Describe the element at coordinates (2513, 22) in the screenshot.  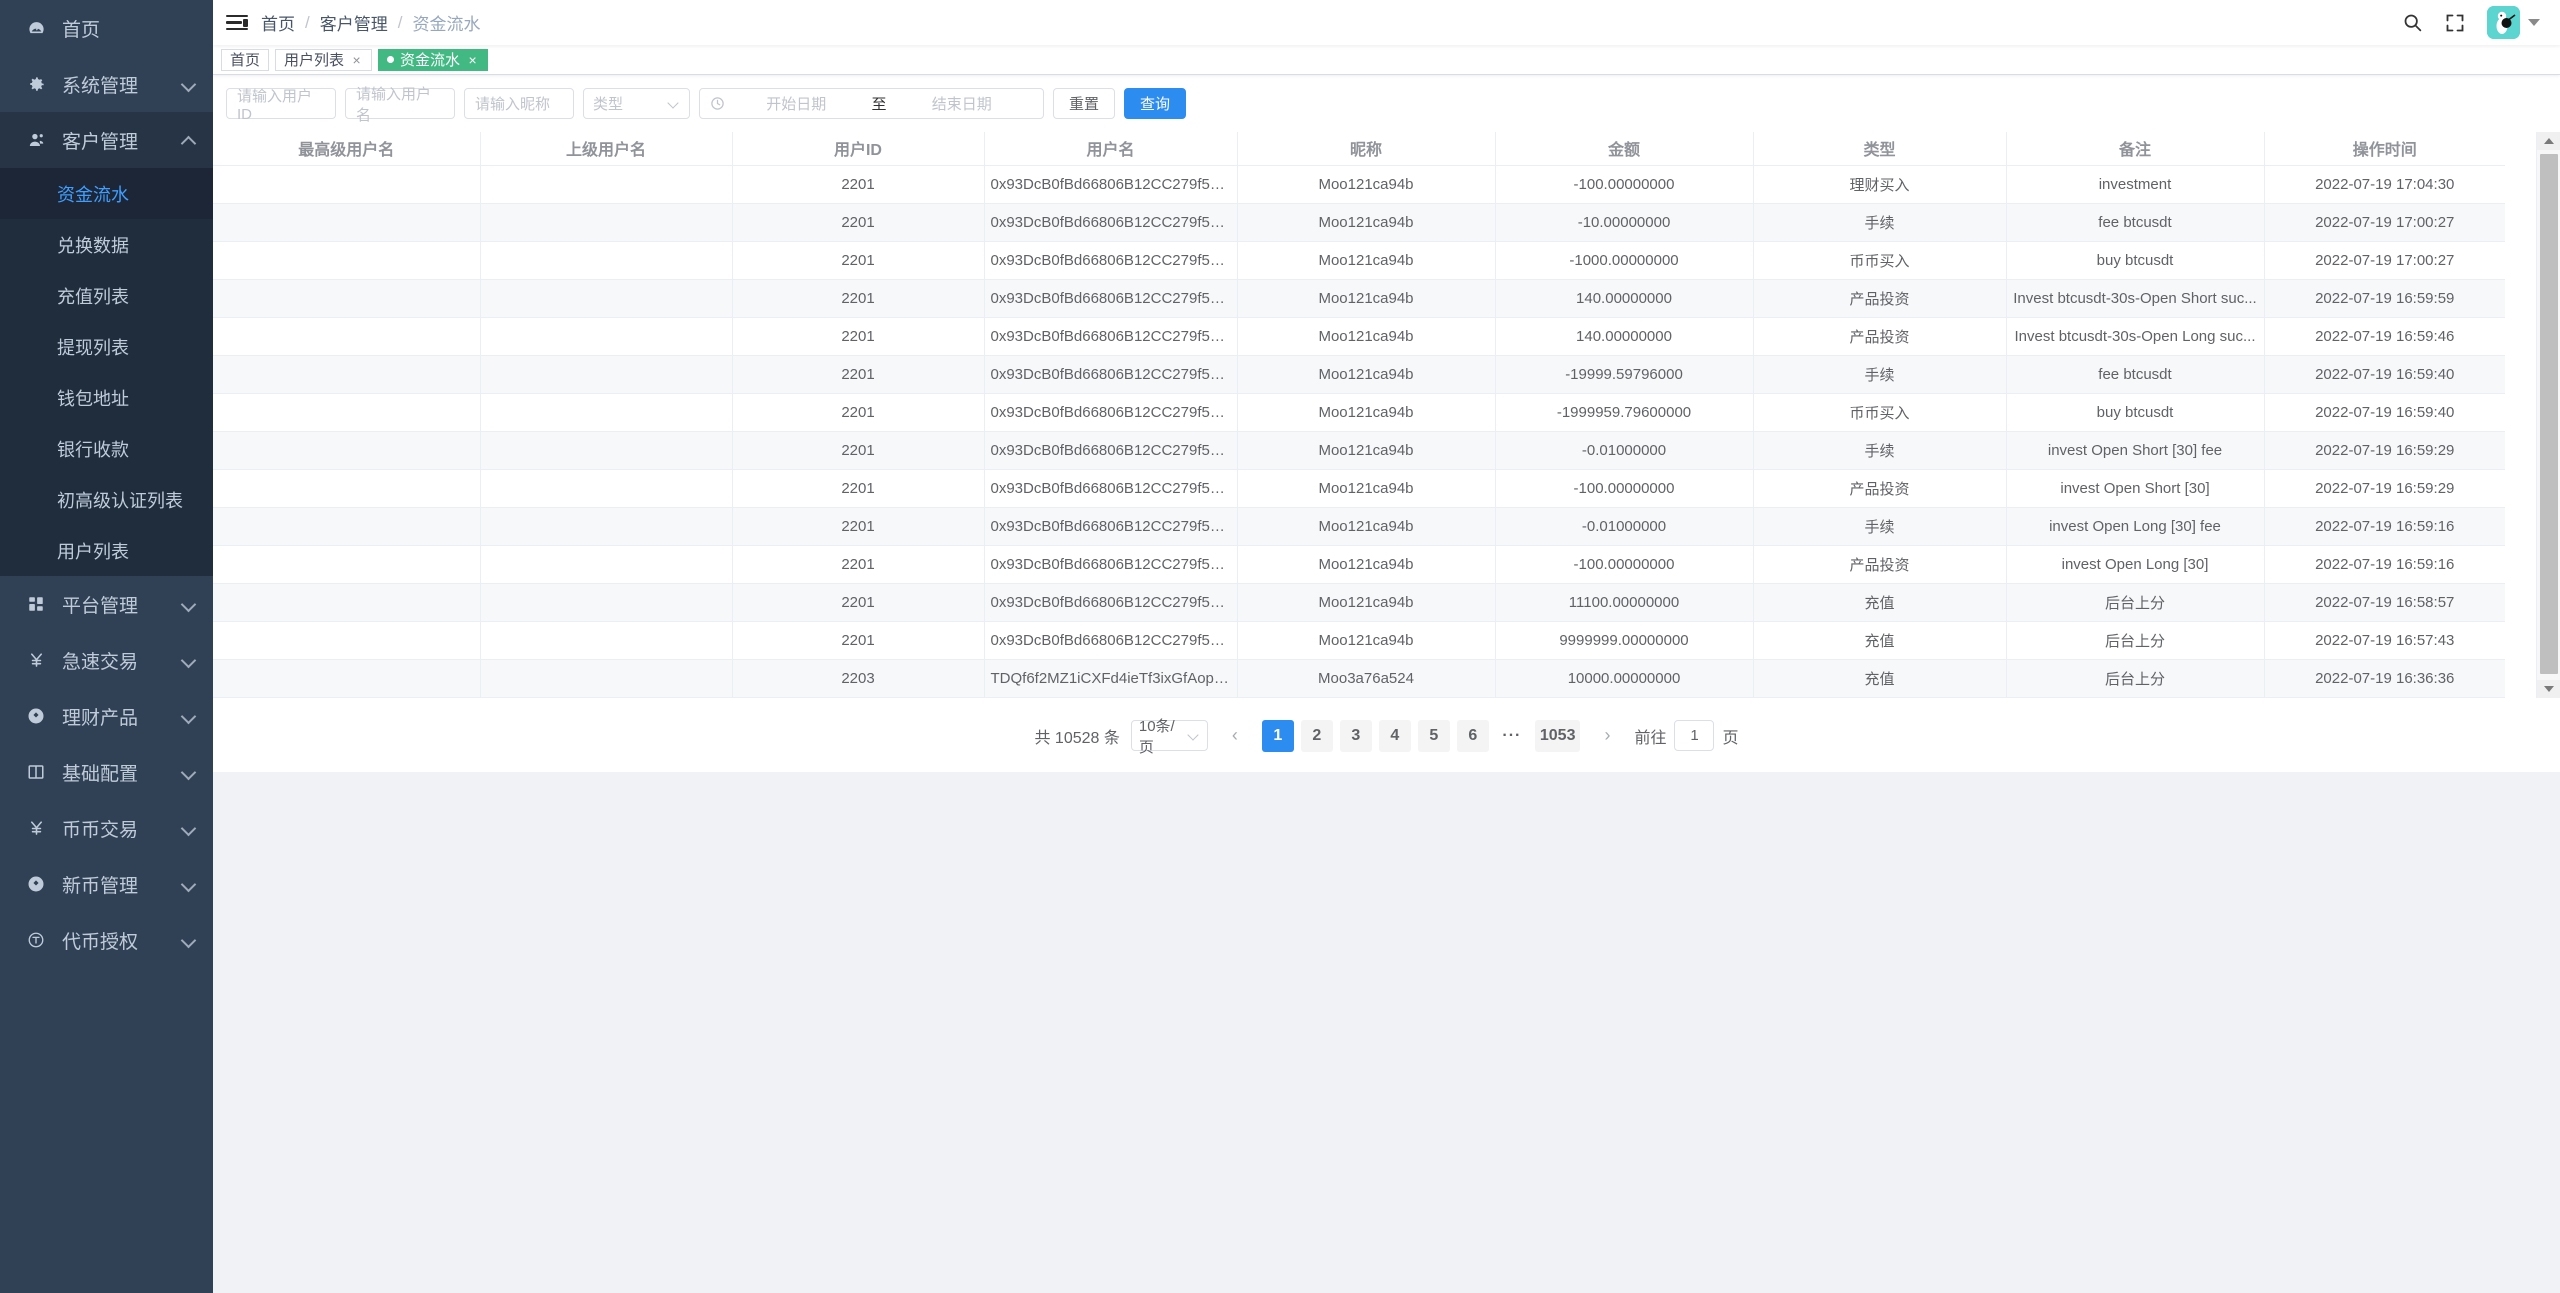
I see `avatar-menu` at that location.